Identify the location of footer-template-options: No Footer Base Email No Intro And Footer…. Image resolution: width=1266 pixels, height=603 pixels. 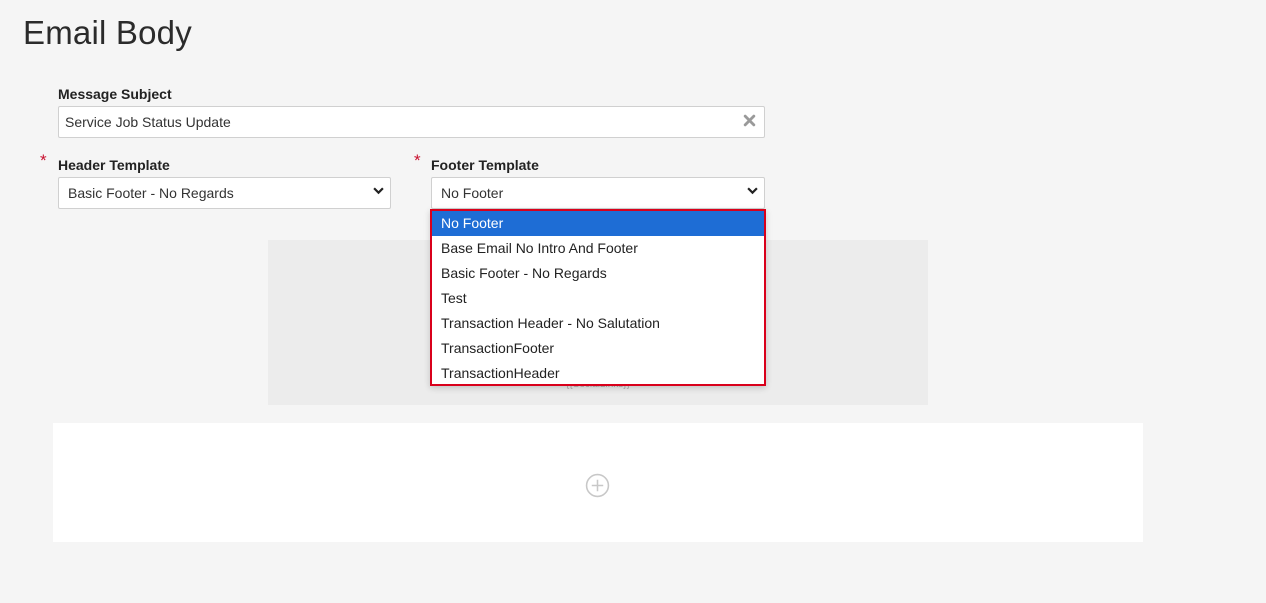
(598, 297).